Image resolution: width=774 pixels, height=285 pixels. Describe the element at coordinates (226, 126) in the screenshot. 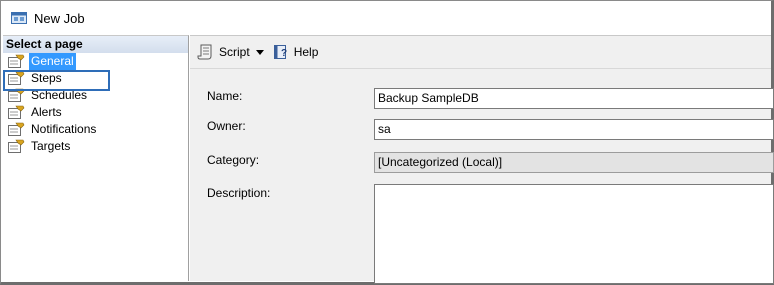

I see `owner-label: Owner:` at that location.